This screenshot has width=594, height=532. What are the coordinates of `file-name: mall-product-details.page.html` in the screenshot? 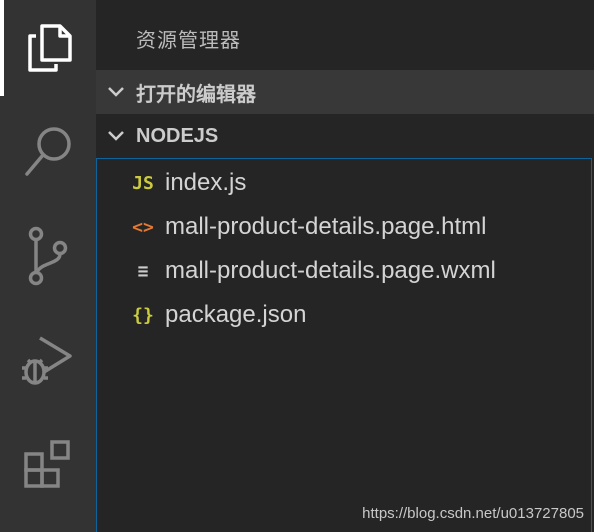 It's located at (326, 226).